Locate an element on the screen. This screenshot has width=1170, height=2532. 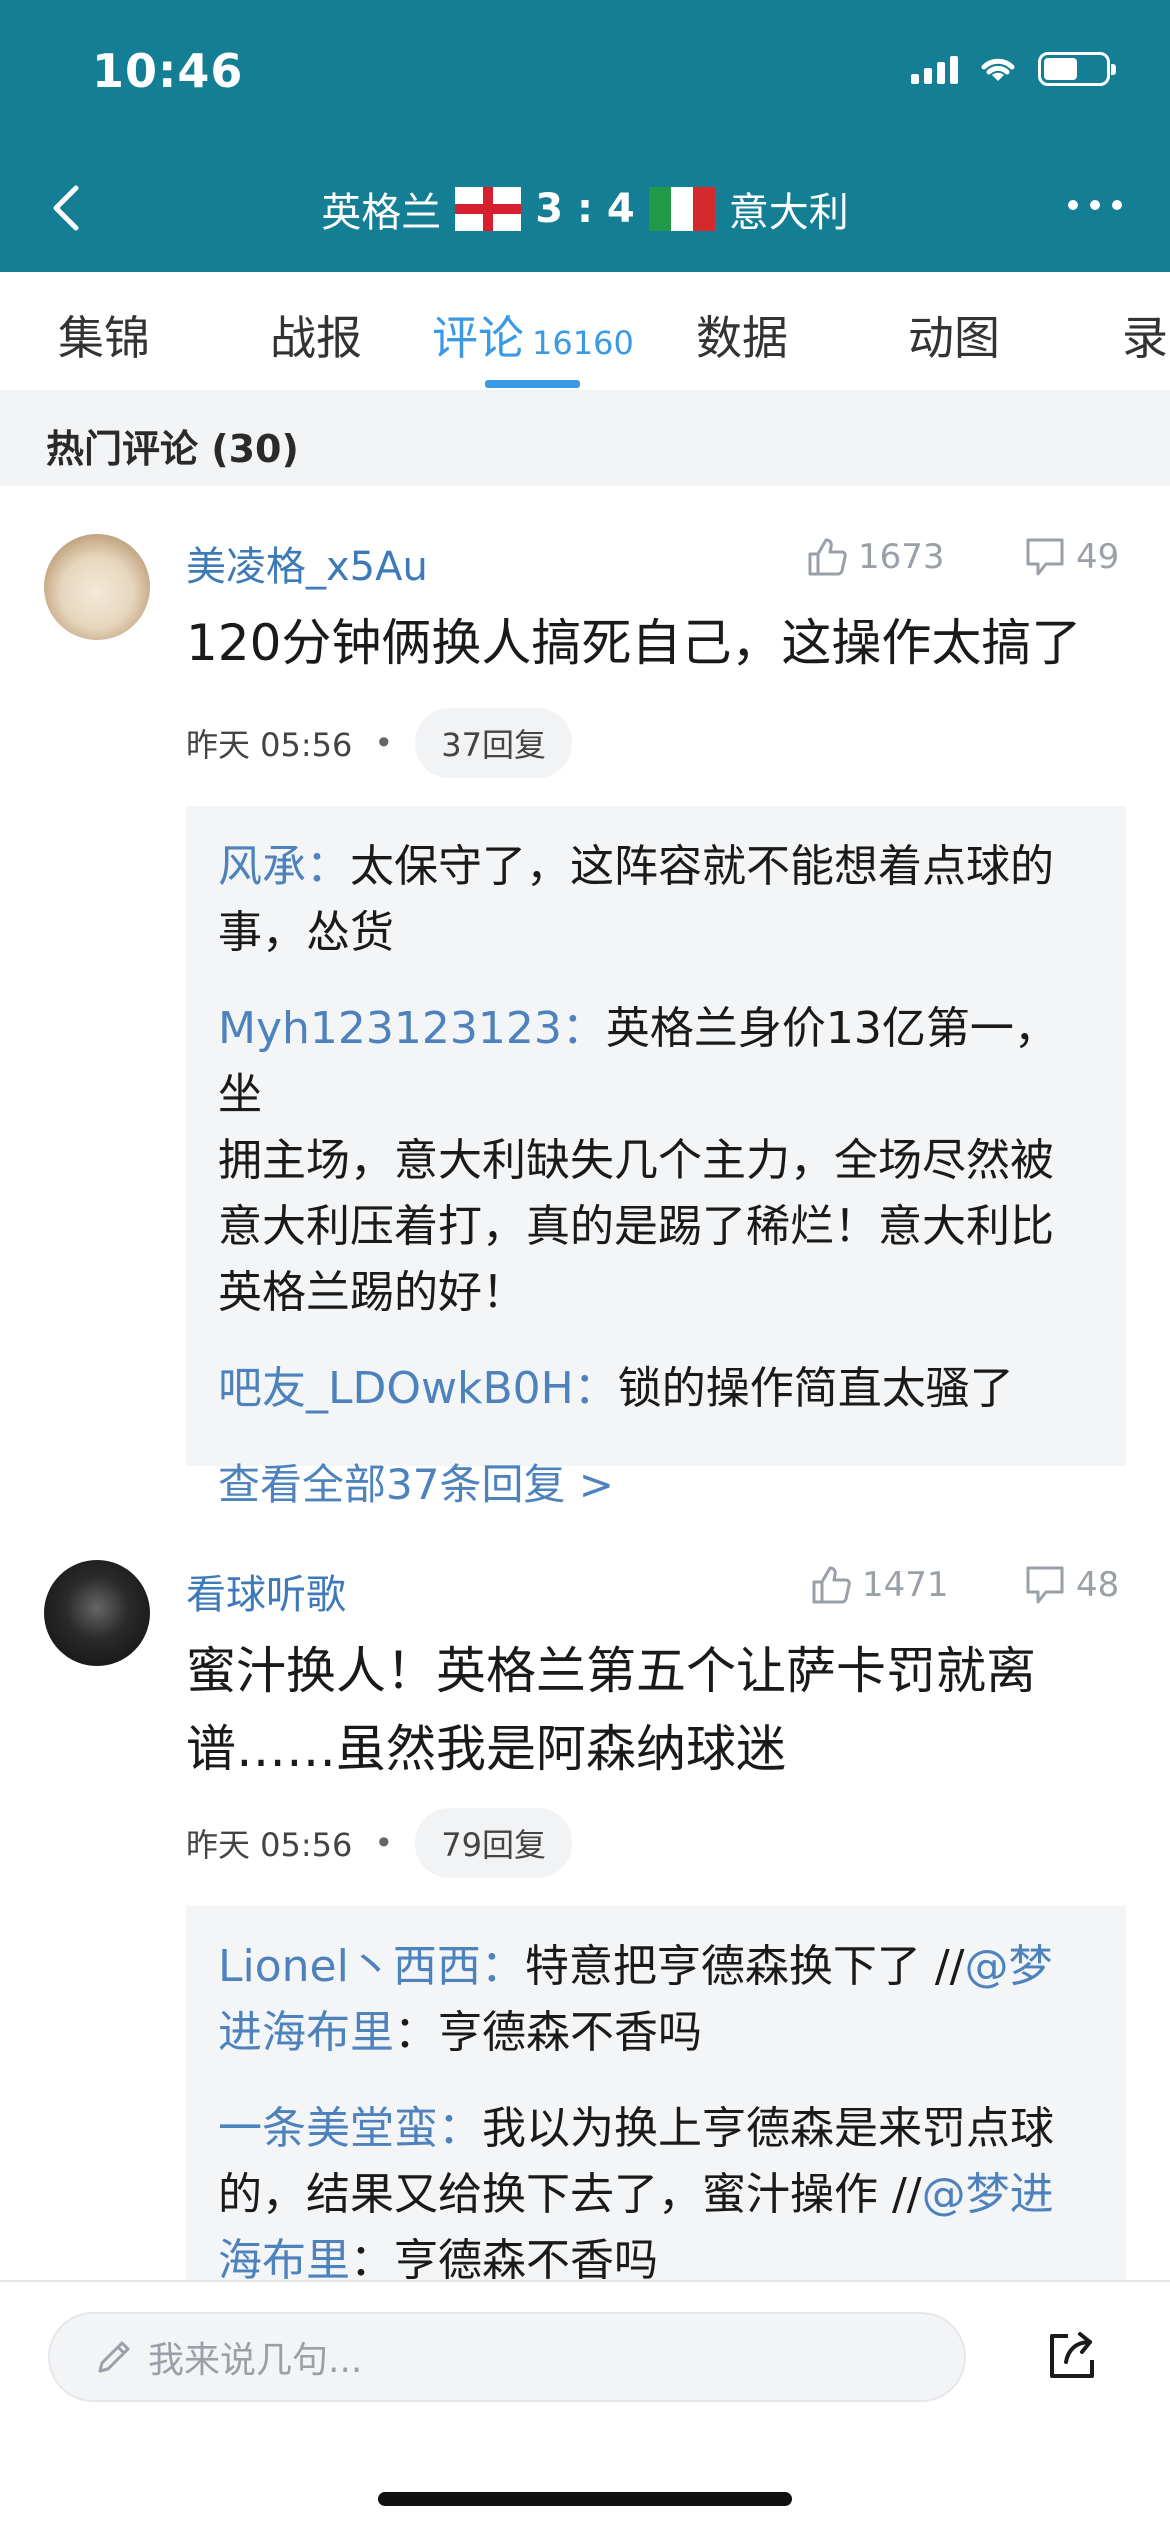
reply-username: 风承： is located at coordinates (284, 866).